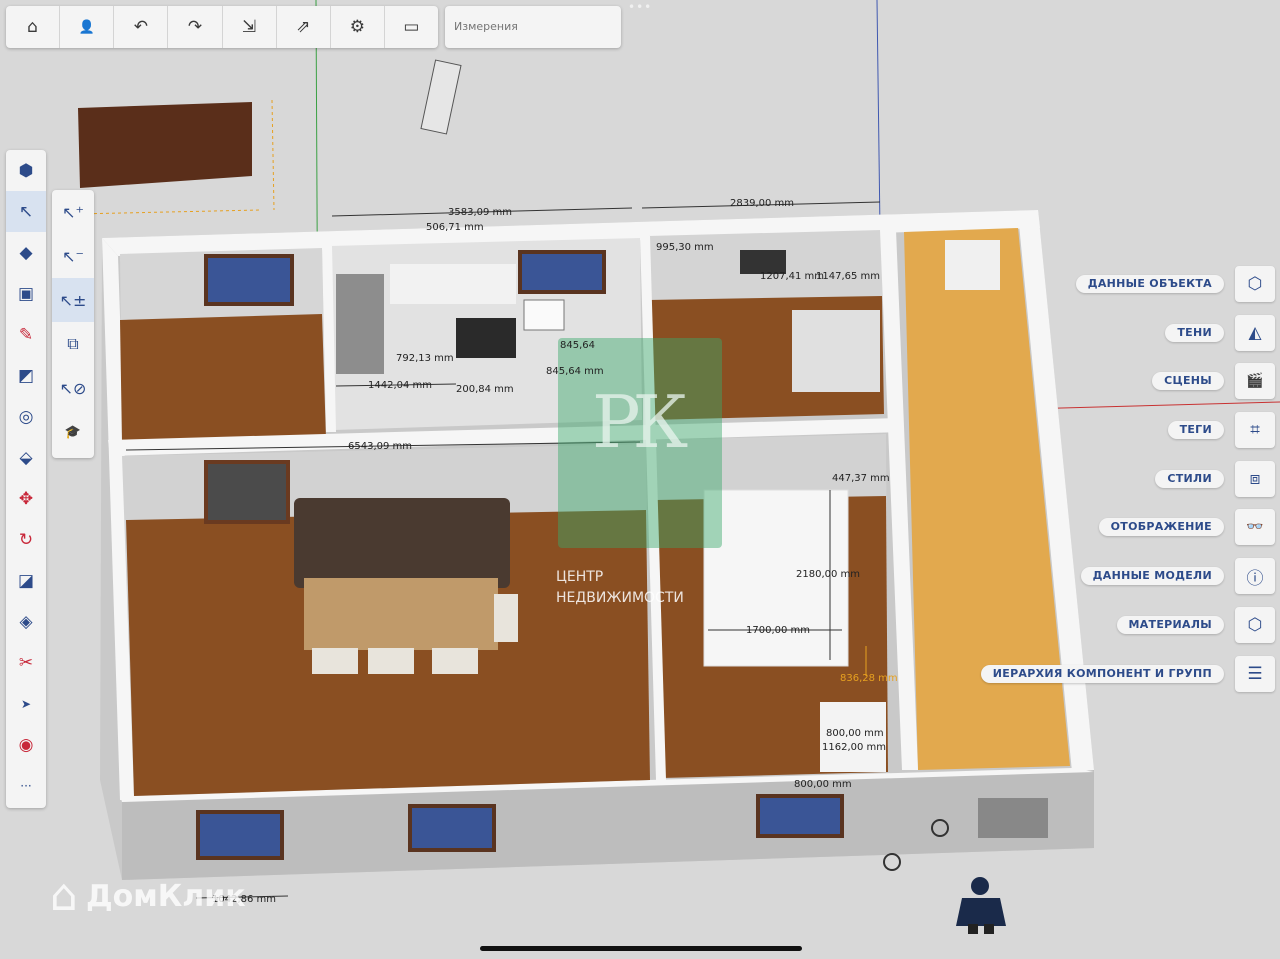  I want to click on cursor-small-icon: ➤, so click(26, 703).